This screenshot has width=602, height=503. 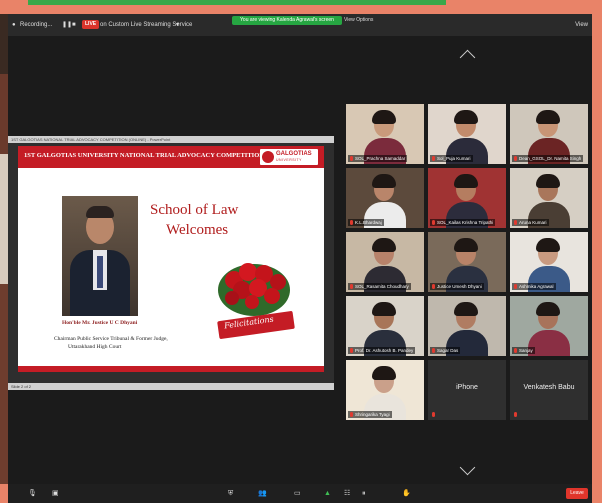 What do you see at coordinates (465, 222) in the screenshot?
I see `participant-name: SOL_Kailas Krishna Tripathi` at bounding box center [465, 222].